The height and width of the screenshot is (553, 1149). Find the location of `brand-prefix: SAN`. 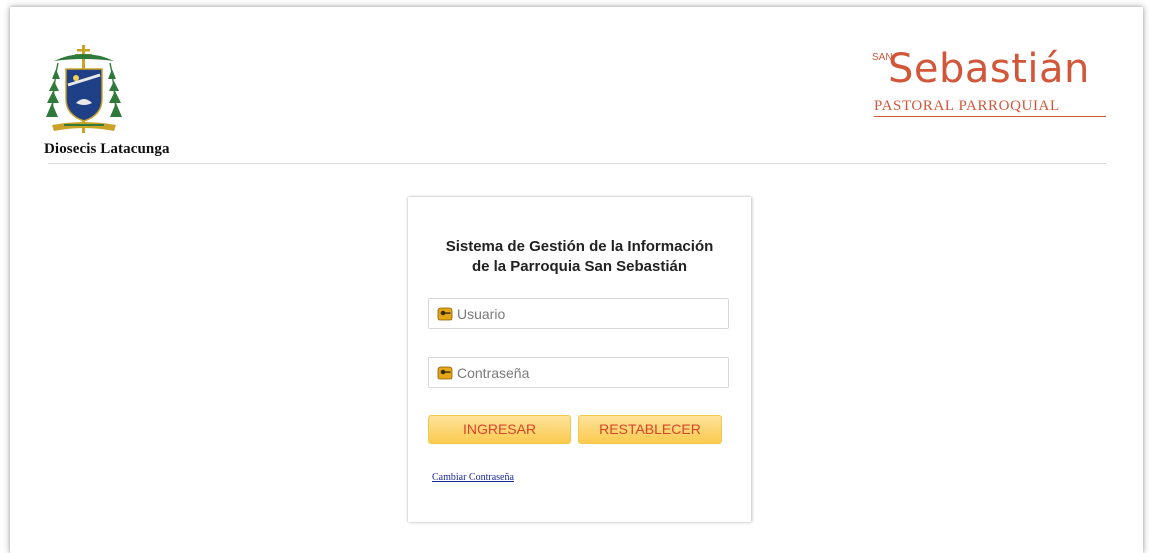

brand-prefix: SAN is located at coordinates (882, 58).